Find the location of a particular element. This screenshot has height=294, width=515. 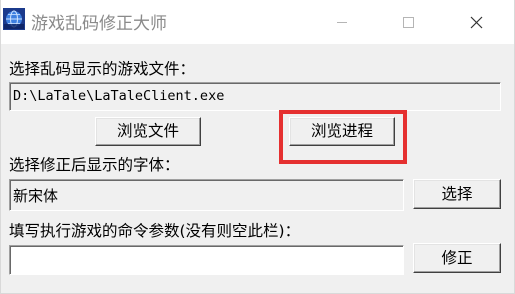

close-icon is located at coordinates (476, 22).